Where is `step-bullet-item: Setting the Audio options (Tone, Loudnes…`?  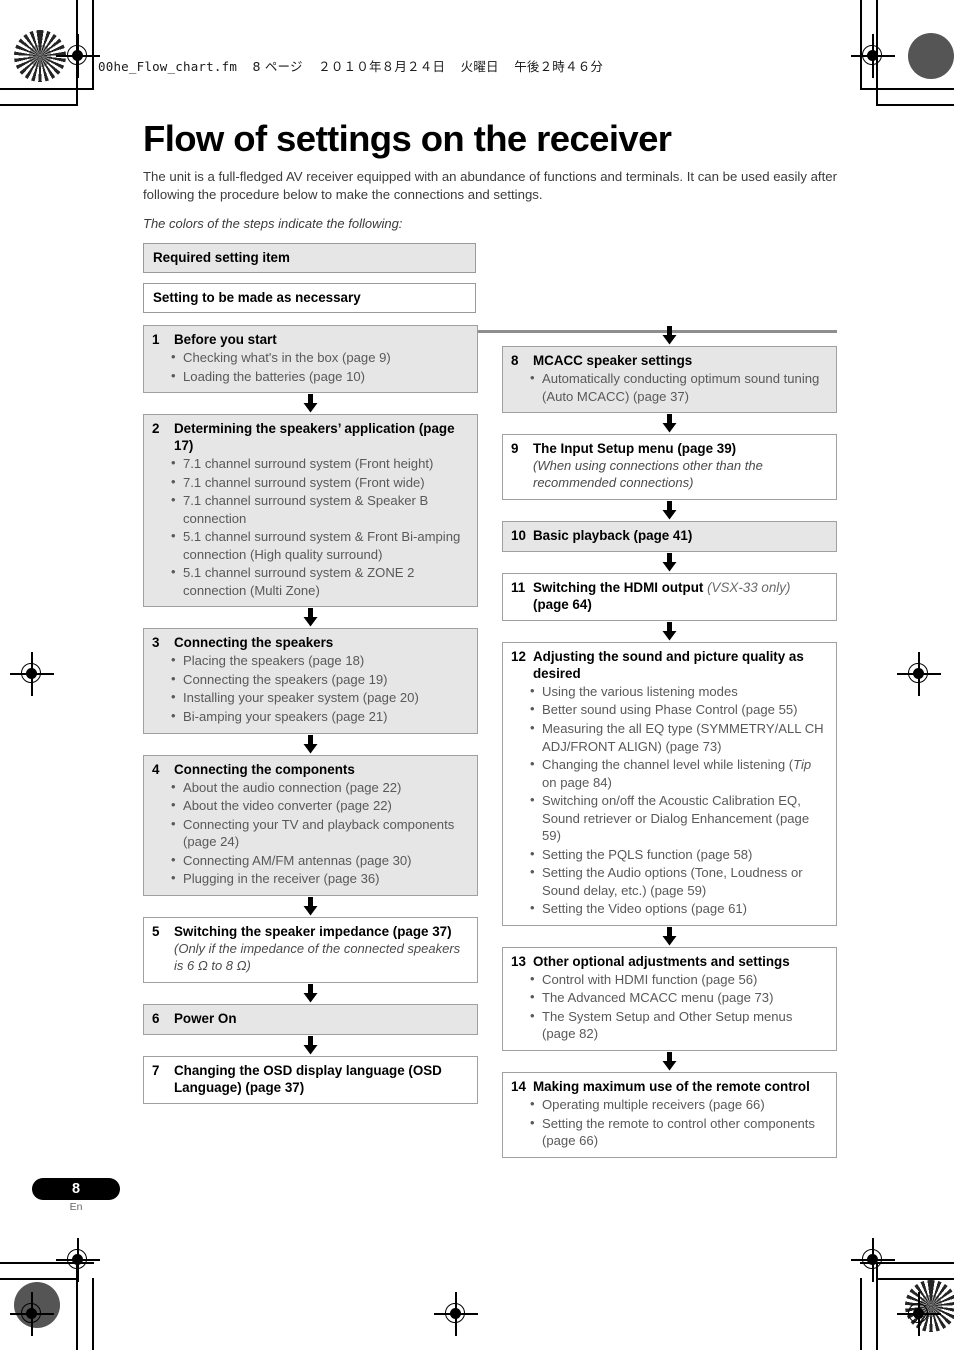 step-bullet-item: Setting the Audio options (Tone, Loudnes… is located at coordinates (669, 881).